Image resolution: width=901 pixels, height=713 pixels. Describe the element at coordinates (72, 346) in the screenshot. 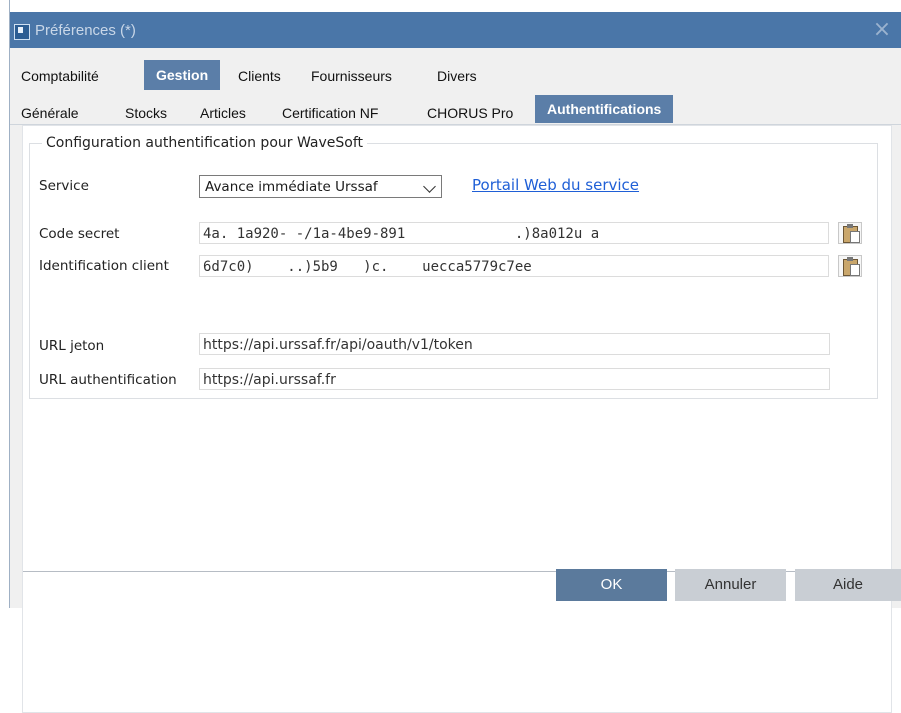

I see `token-url-label: URL jeton` at that location.